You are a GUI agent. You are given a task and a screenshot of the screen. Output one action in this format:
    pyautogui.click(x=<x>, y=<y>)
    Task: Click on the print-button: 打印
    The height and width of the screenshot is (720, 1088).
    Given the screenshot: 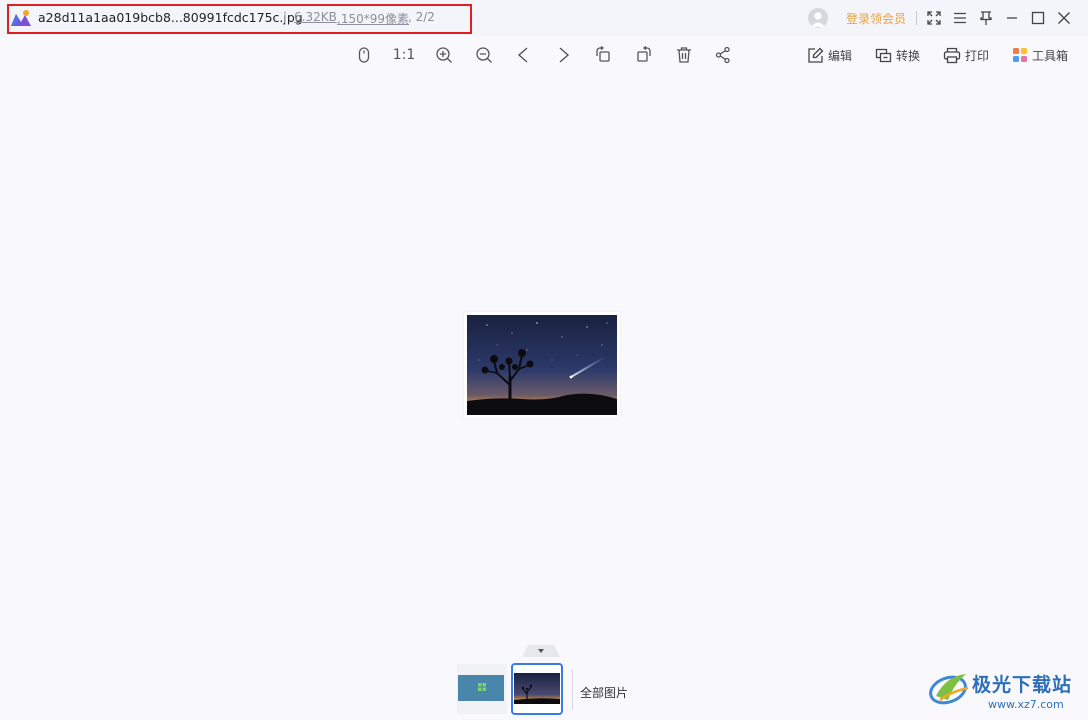 What is the action you would take?
    pyautogui.click(x=966, y=55)
    